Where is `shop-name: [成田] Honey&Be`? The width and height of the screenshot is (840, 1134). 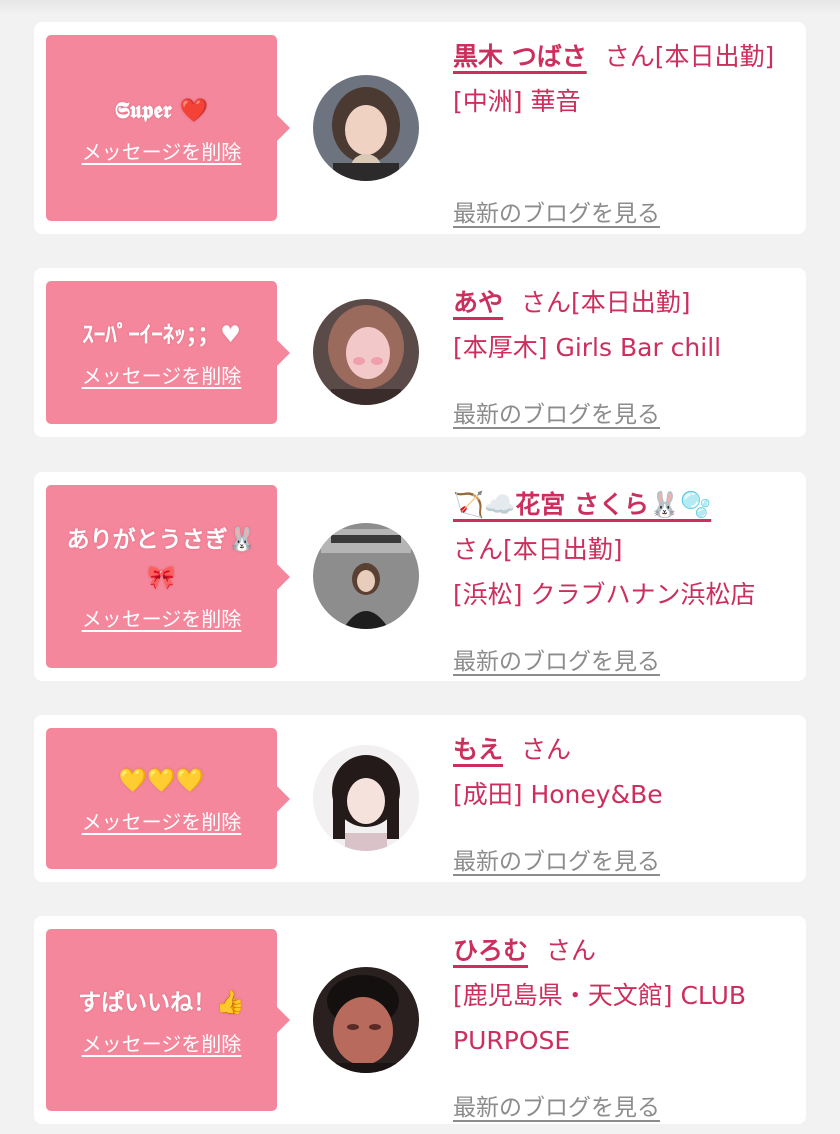
shop-name: [成田] Honey&Be is located at coordinates (558, 794).